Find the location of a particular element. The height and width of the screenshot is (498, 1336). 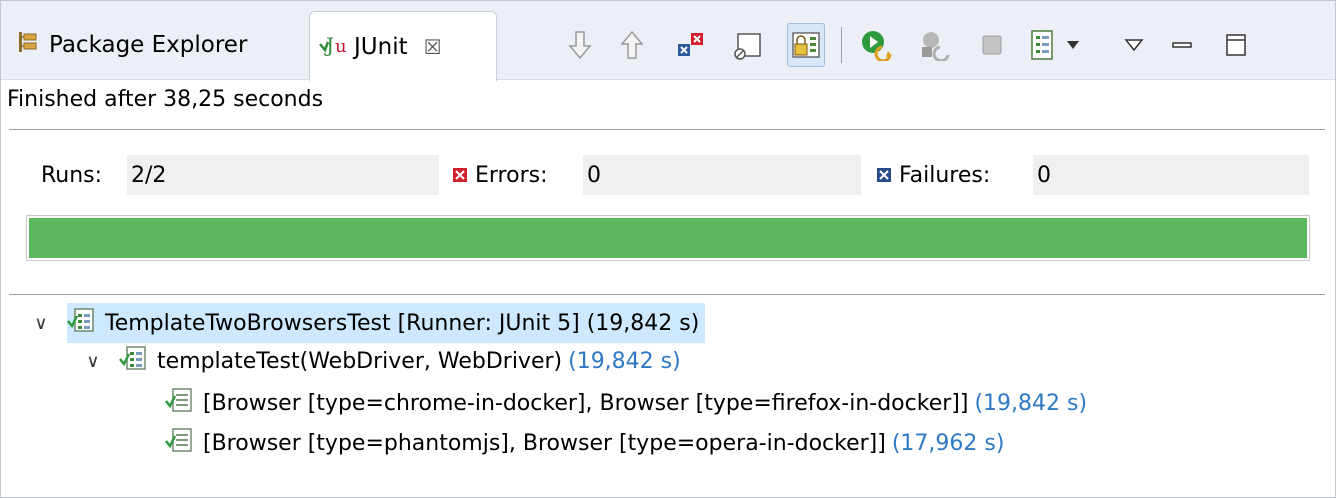

errors-counter: Errors: is located at coordinates (500, 175).